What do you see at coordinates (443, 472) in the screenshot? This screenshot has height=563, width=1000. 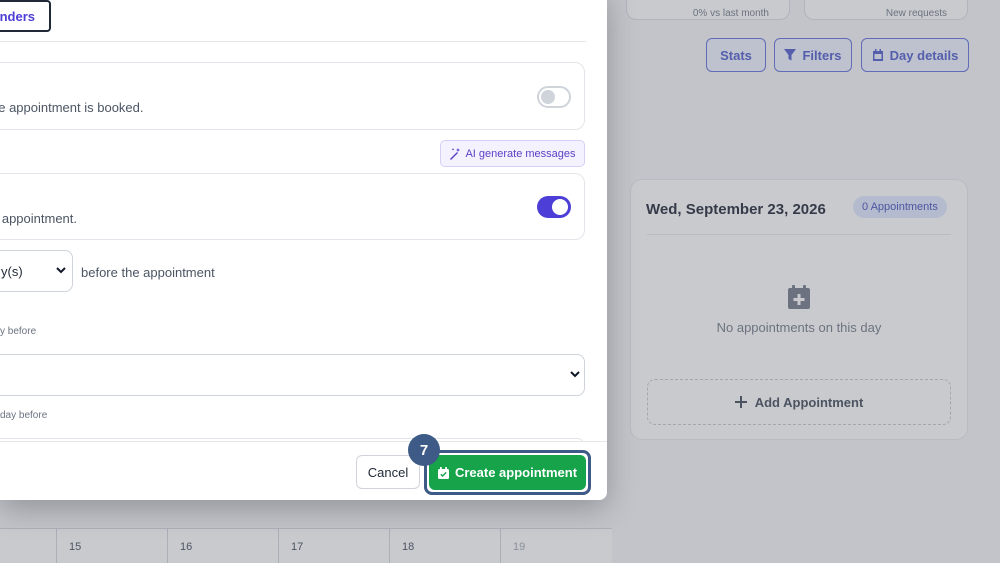 I see `calendar-check-icon` at bounding box center [443, 472].